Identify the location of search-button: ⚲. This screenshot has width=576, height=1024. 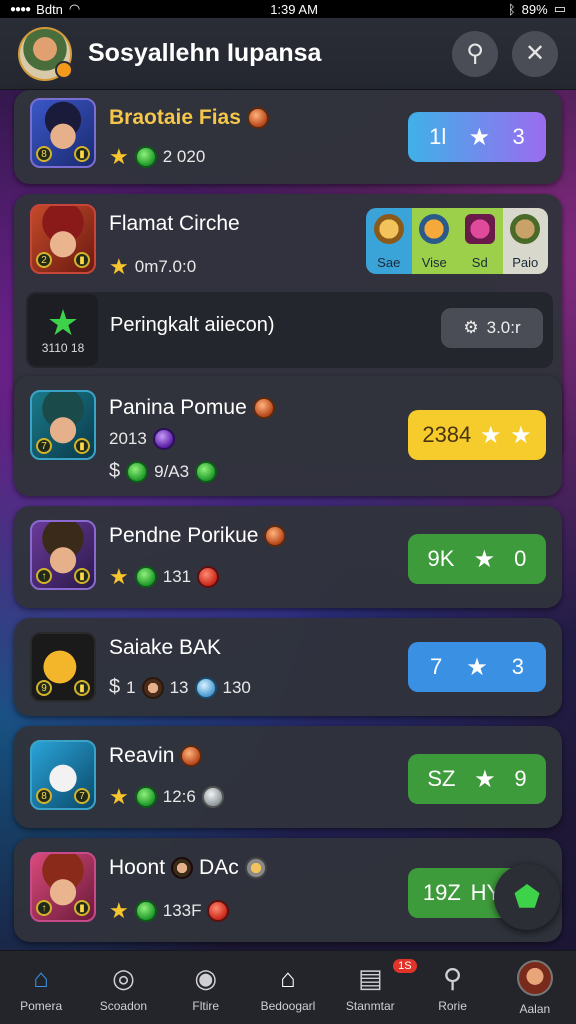
(475, 53).